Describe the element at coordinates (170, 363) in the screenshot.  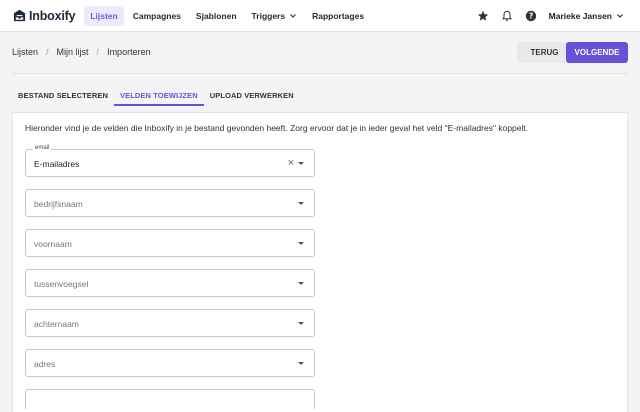
I see `adres-field-select: adres` at that location.